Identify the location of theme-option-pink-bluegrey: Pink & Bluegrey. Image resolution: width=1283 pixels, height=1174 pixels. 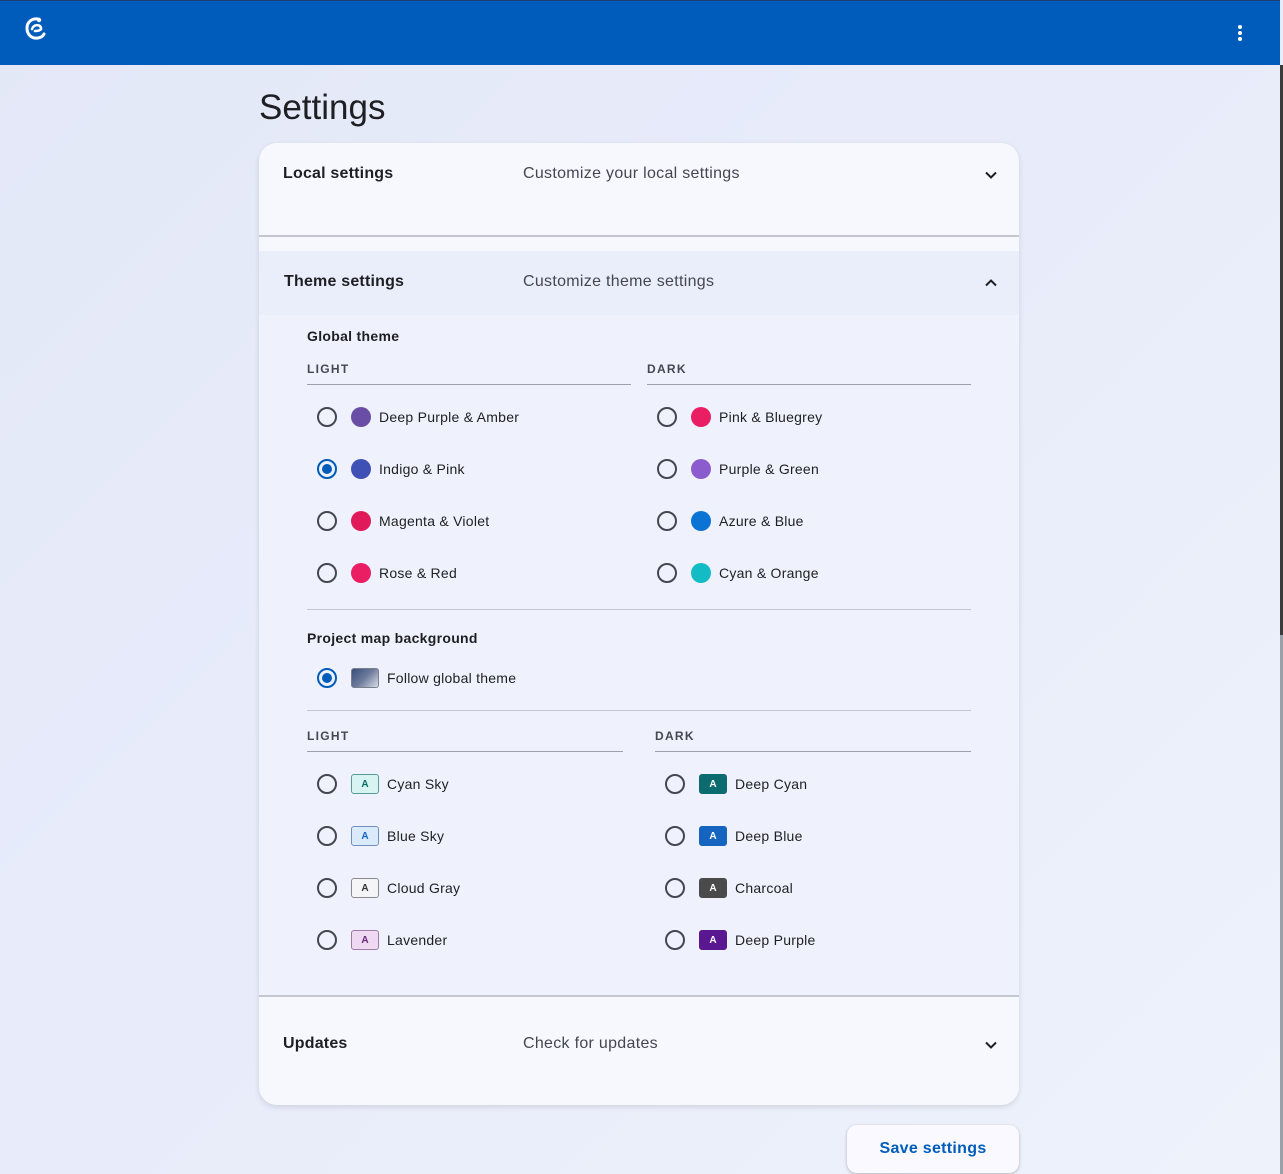
(739, 417).